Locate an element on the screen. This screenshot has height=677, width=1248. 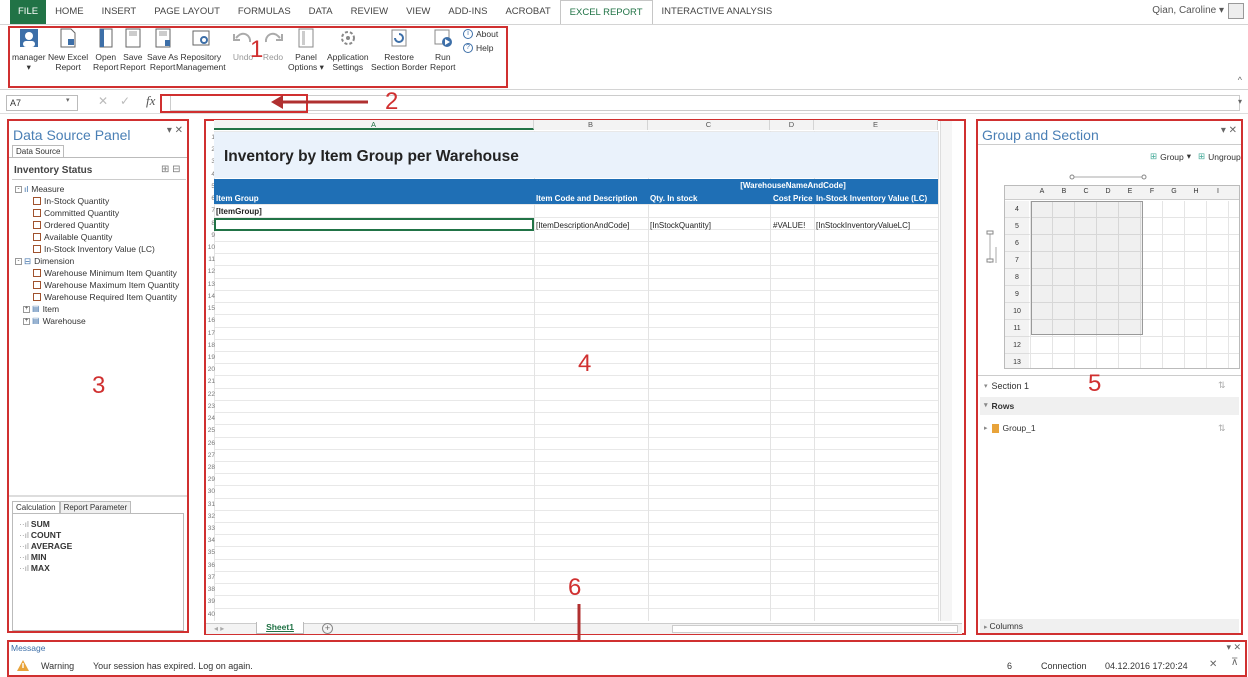
cell-e7: [InStockInventoryValueLC] is located at coordinates (863, 225).